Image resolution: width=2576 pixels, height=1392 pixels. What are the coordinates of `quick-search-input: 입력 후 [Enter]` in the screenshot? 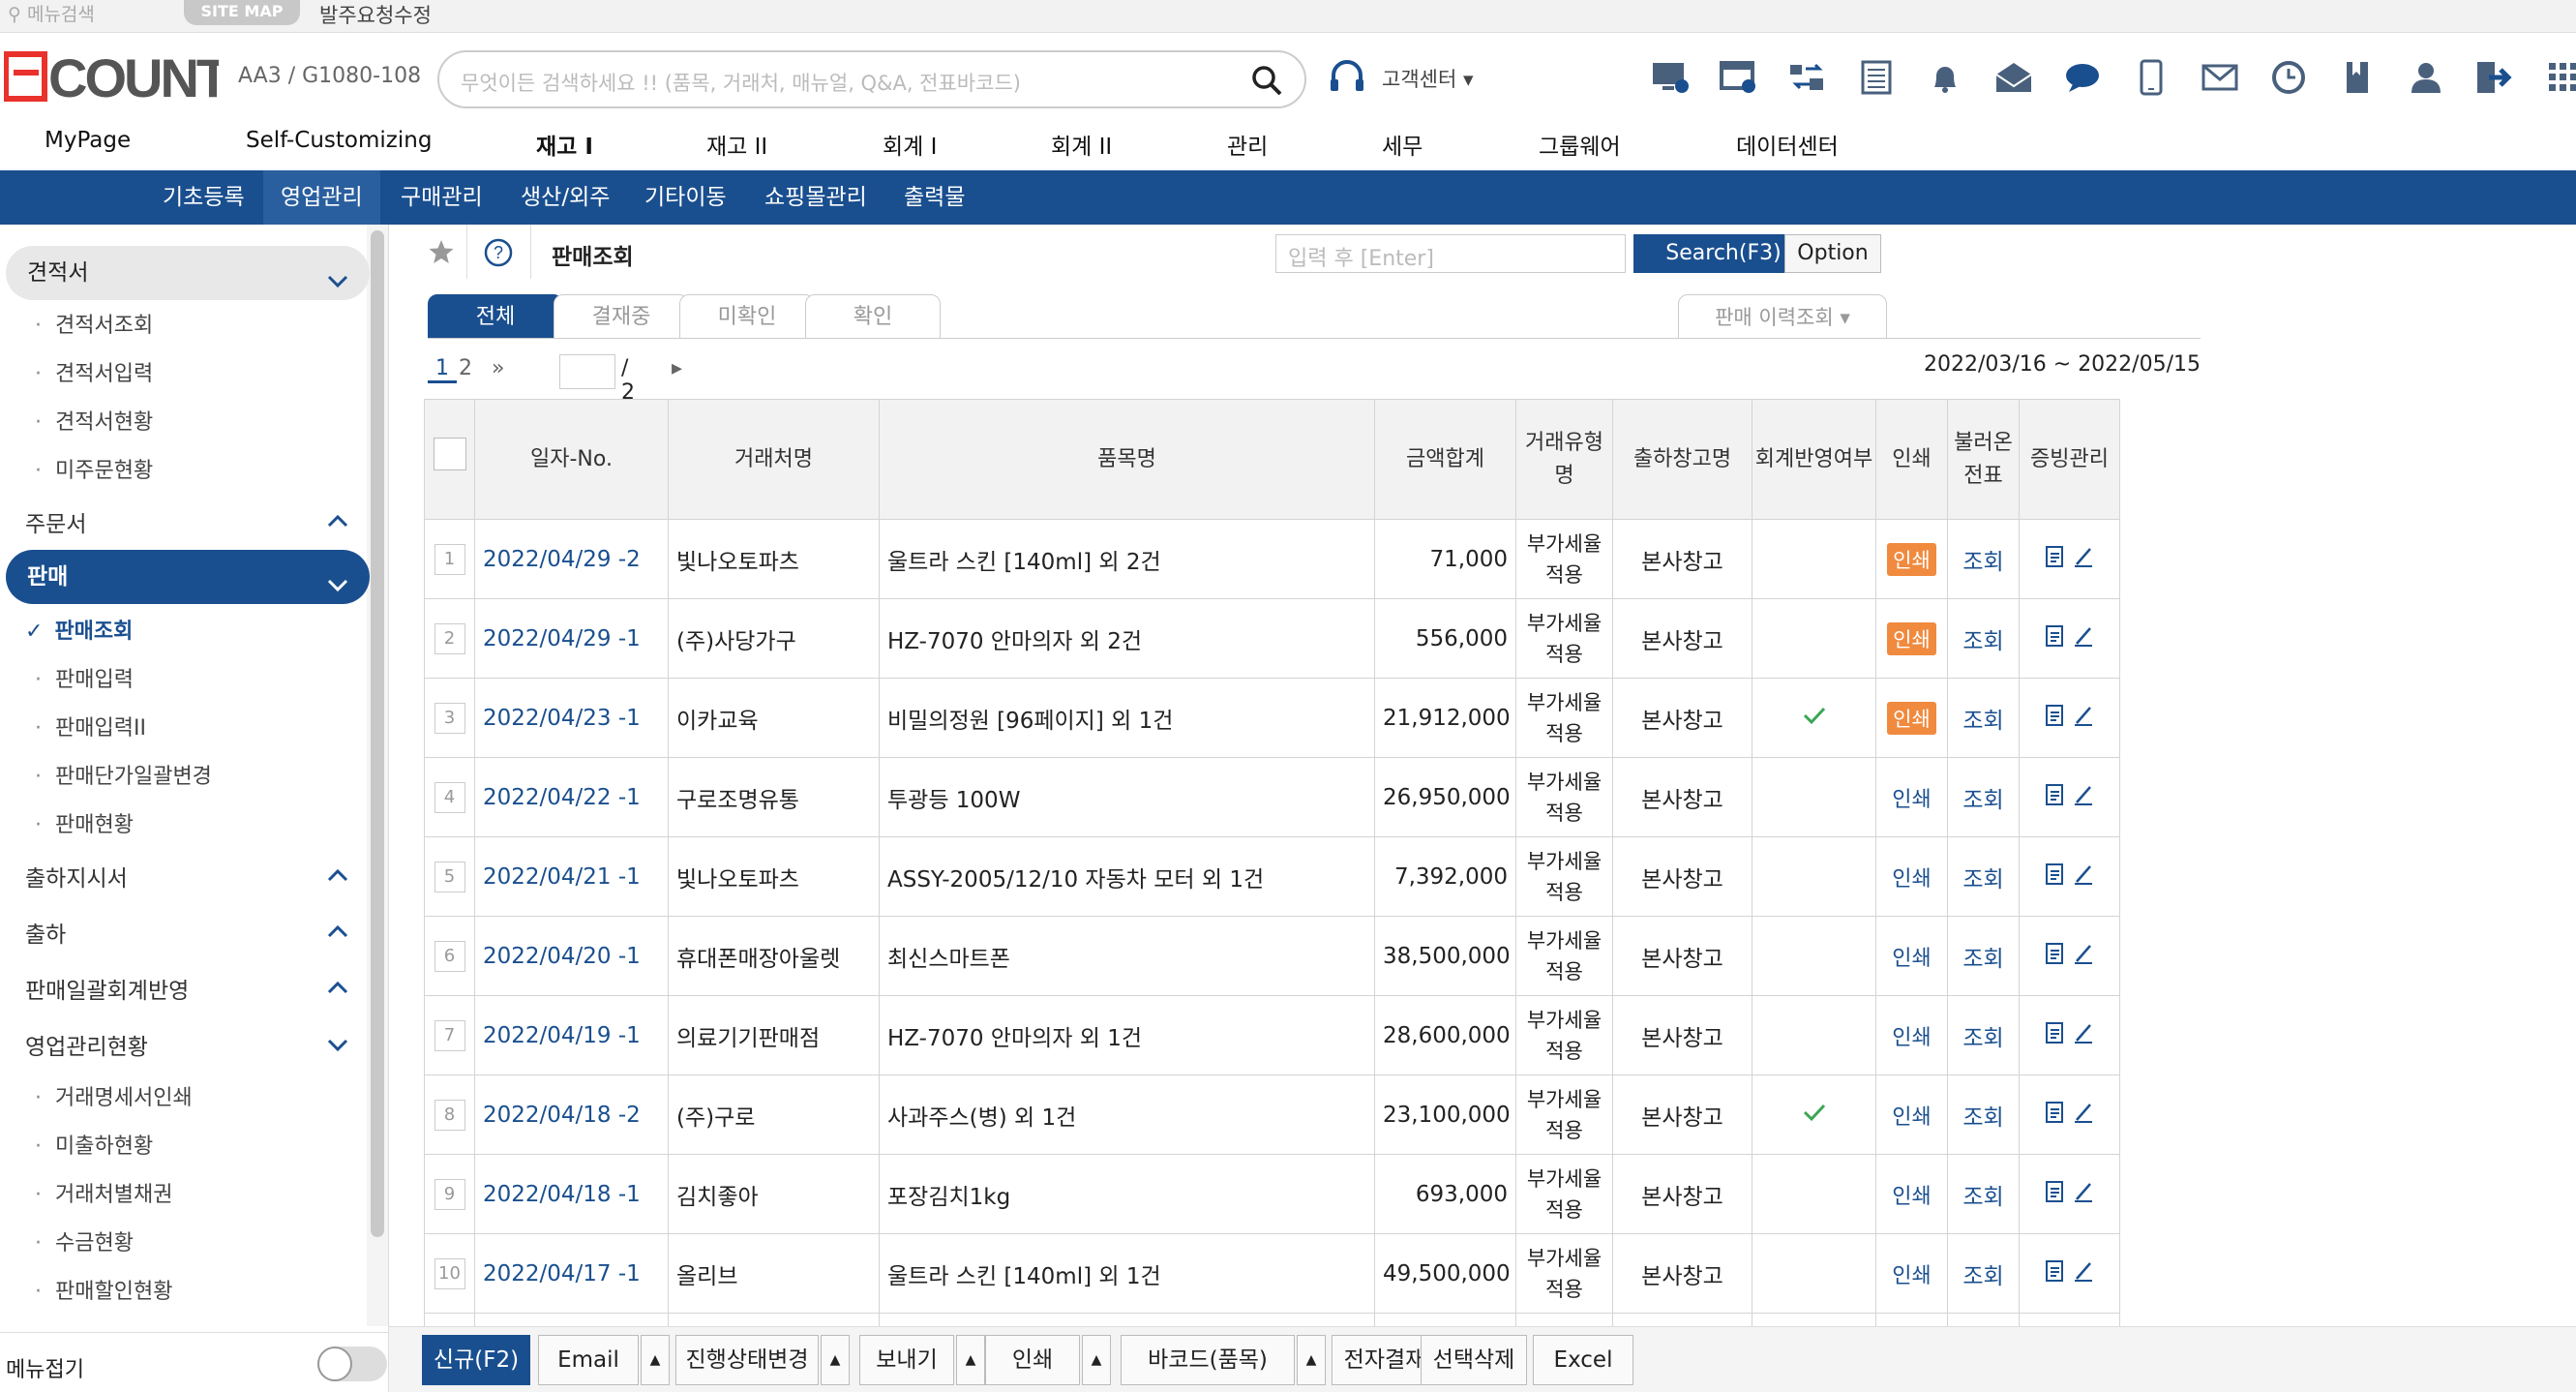 It's located at (1450, 253).